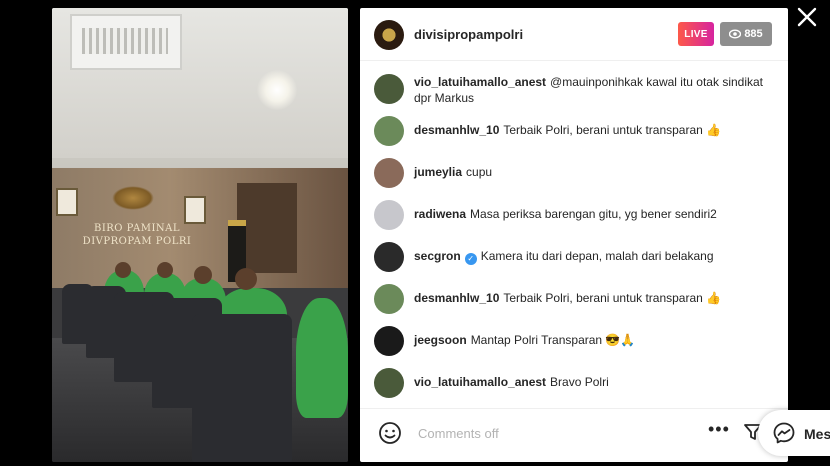 This screenshot has width=830, height=466. Describe the element at coordinates (470, 259) in the screenshot. I see `verified-badge-icon: ✓` at that location.